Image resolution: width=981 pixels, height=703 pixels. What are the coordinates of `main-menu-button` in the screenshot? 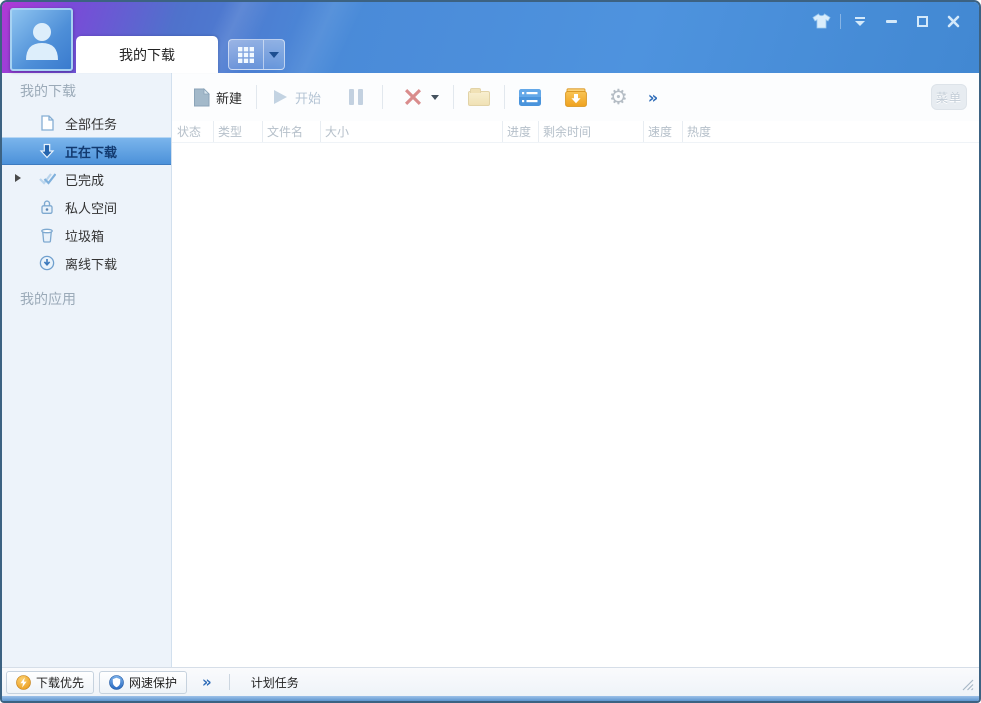 It's located at (860, 21).